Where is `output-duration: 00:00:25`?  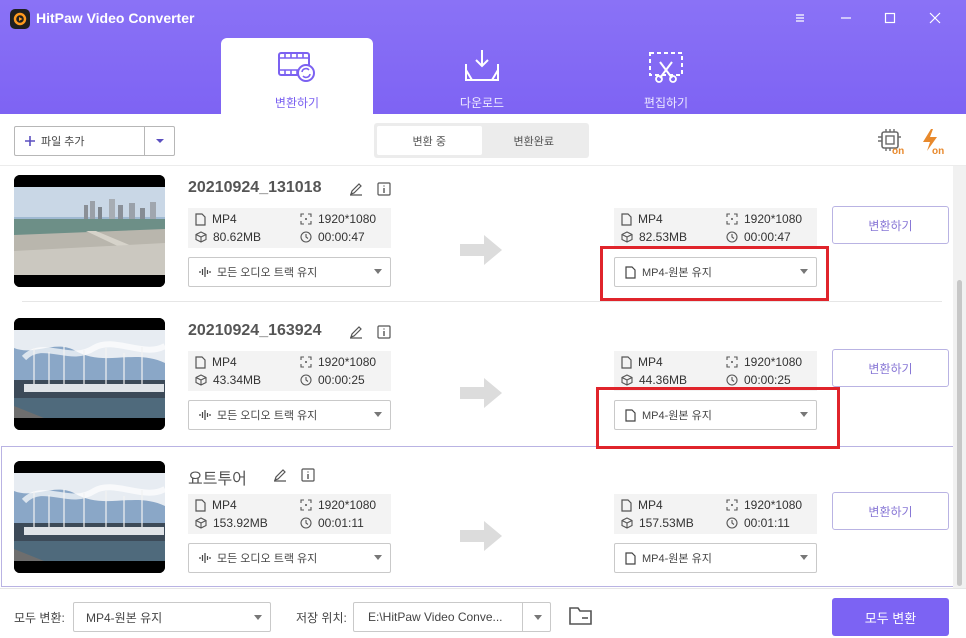 output-duration: 00:00:25 is located at coordinates (758, 380).